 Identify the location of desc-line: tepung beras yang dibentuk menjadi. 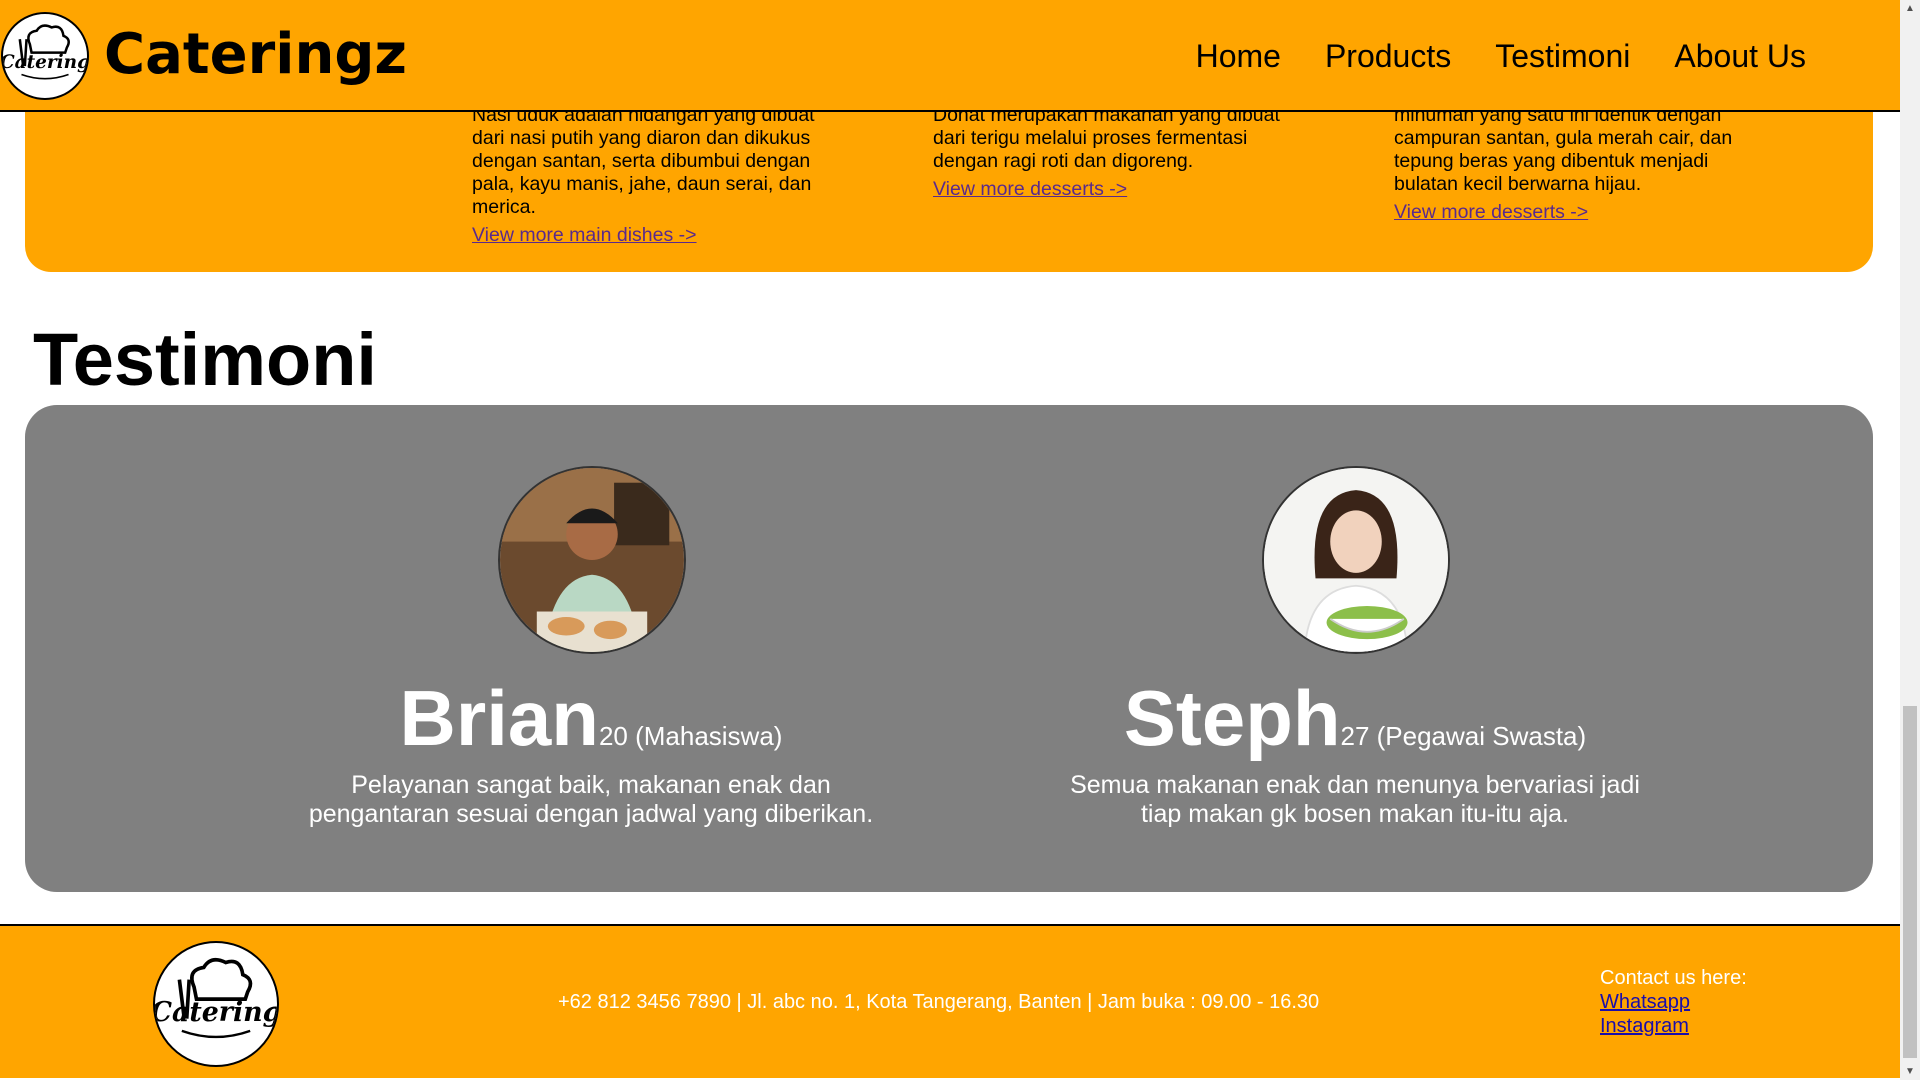
(1551, 161).